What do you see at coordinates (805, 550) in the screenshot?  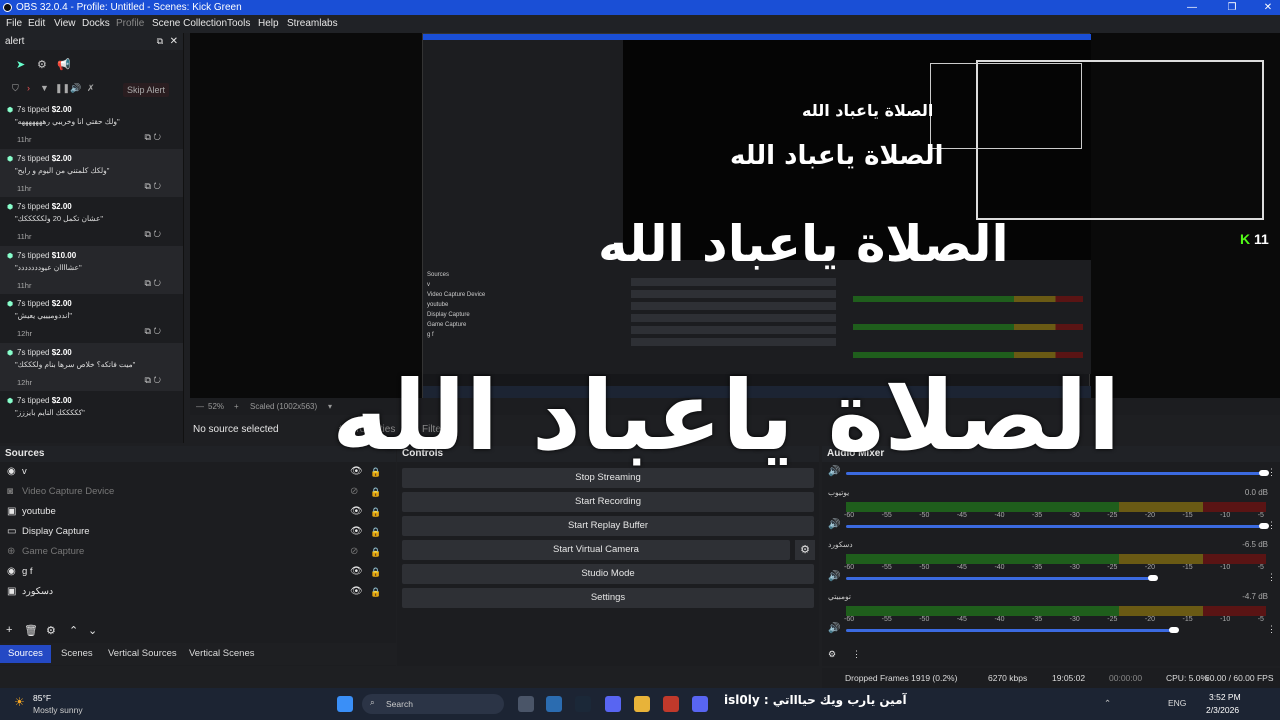 I see `virtual-camera-settings-icon: ⚙` at bounding box center [805, 550].